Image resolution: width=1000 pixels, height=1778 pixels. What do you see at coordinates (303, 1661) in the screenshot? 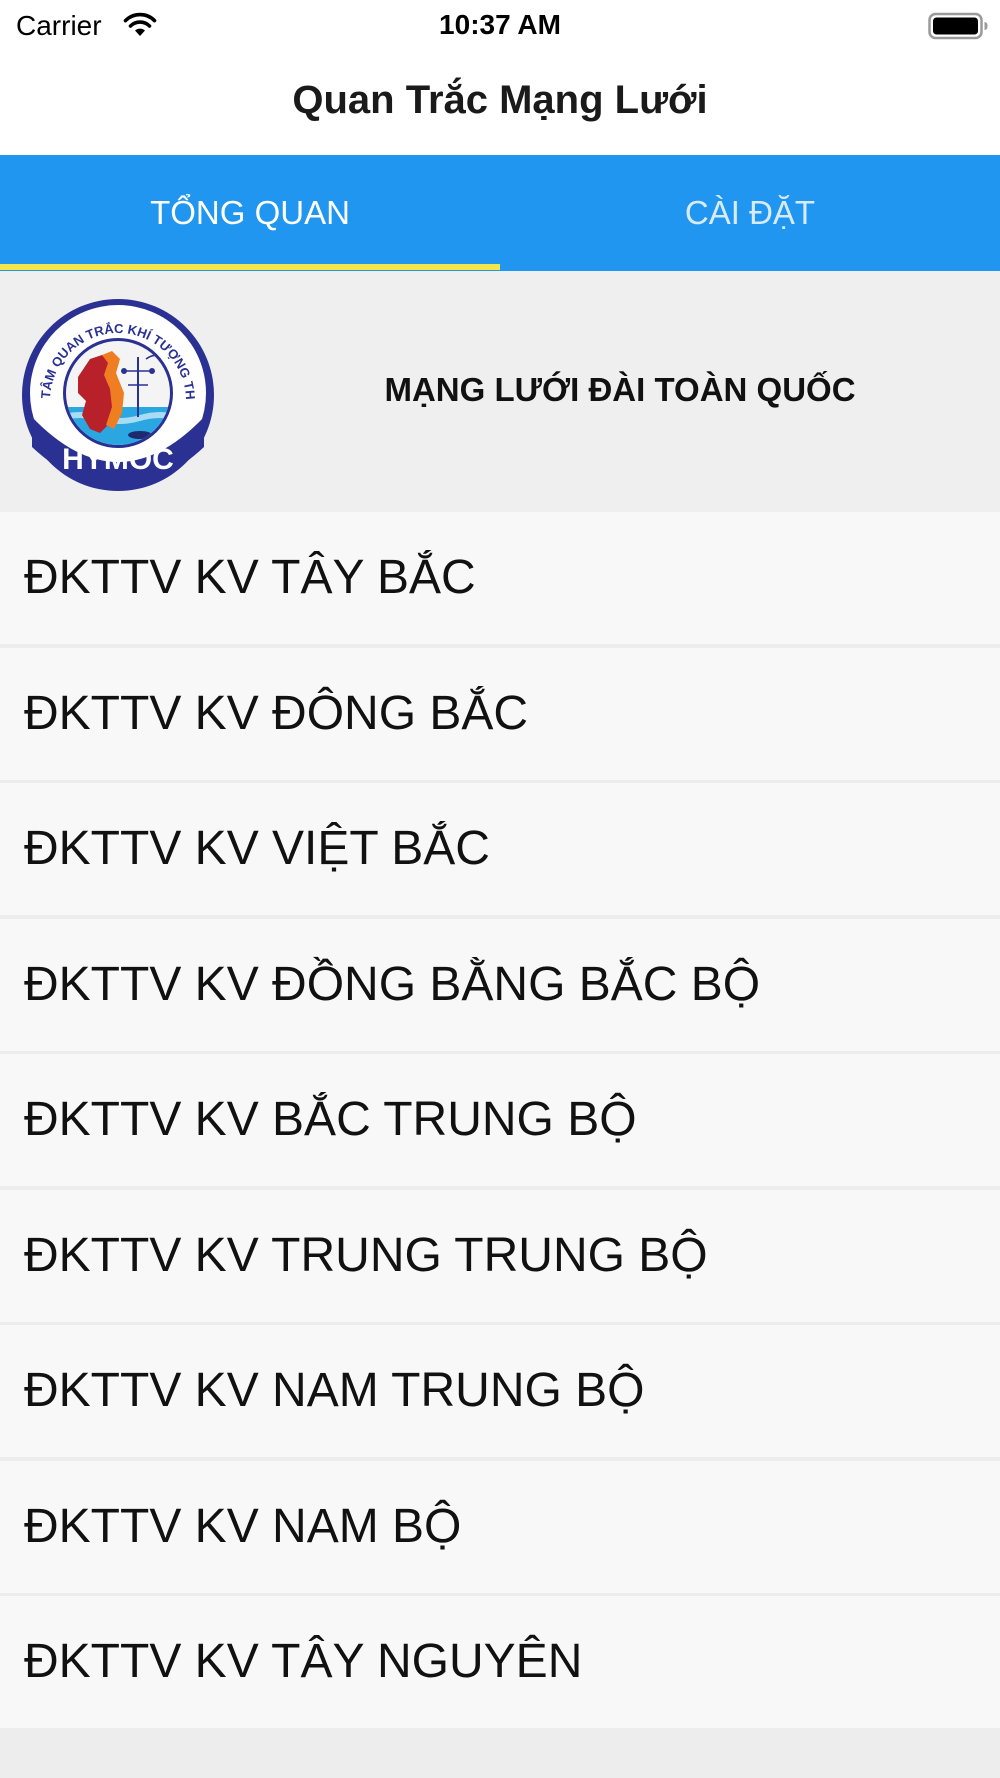
I see `list-item-label: ĐKTTV KV TÂY NGUYÊN` at bounding box center [303, 1661].